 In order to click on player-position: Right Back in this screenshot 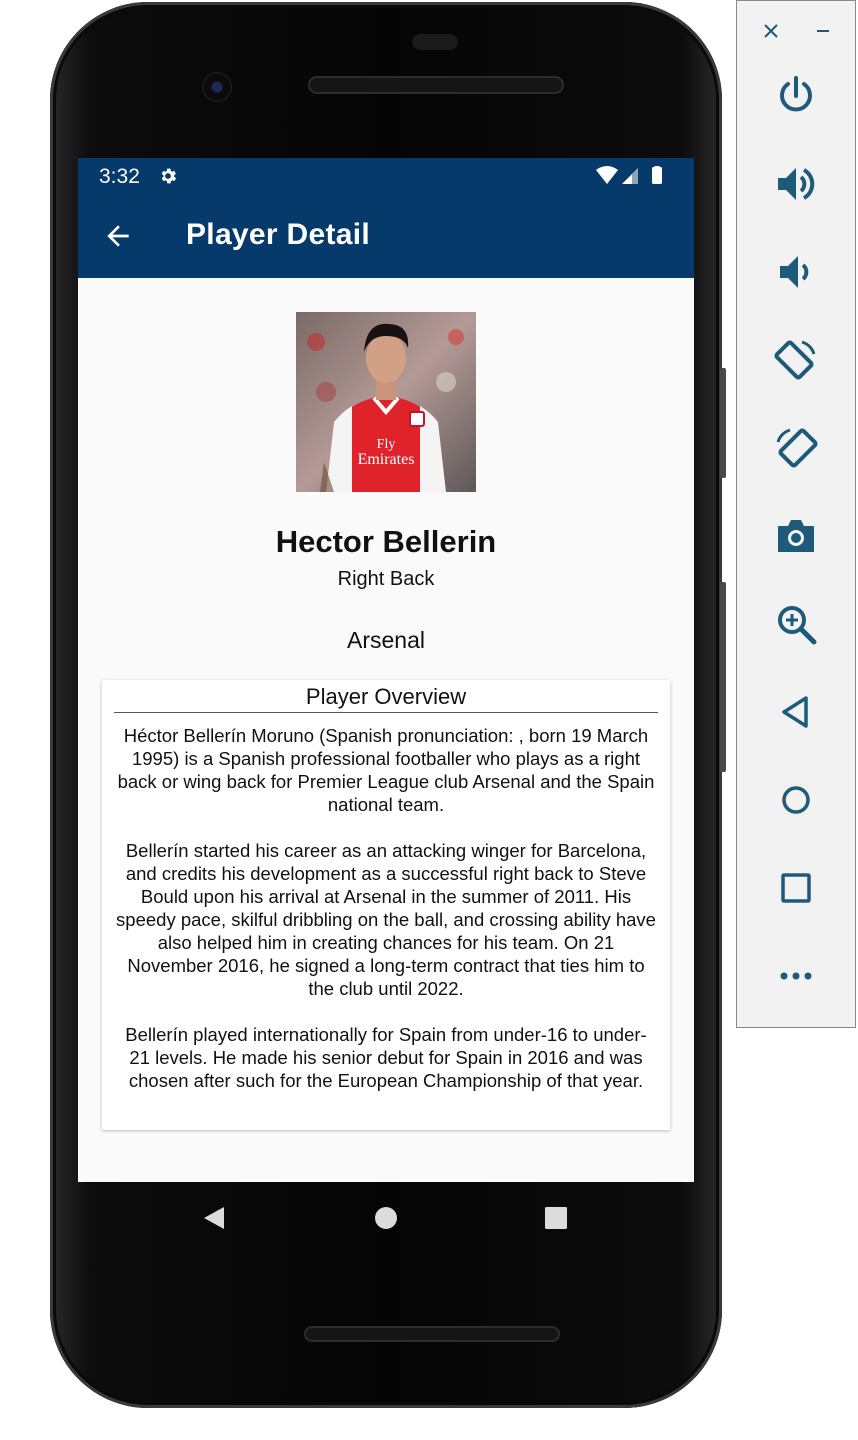, I will do `click(386, 579)`.